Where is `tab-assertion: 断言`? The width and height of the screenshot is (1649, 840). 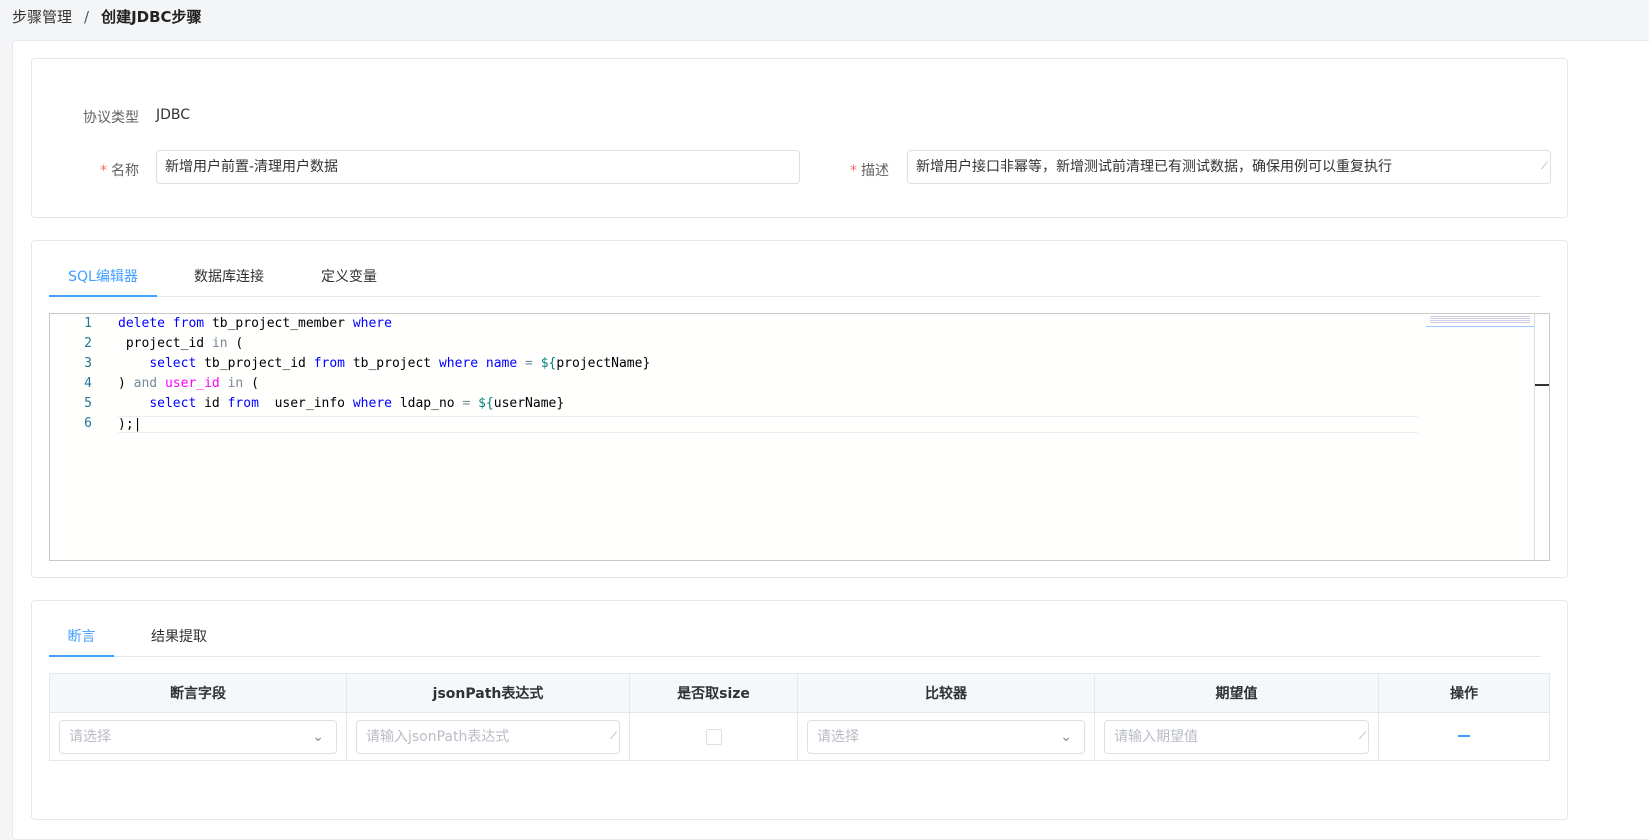 tab-assertion: 断言 is located at coordinates (81, 638).